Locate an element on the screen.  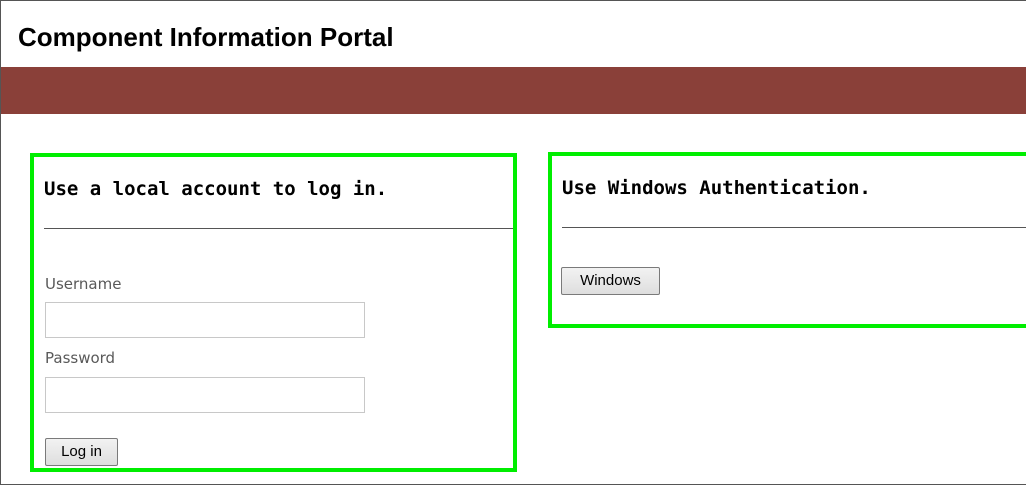
brand-bar is located at coordinates (513, 90).